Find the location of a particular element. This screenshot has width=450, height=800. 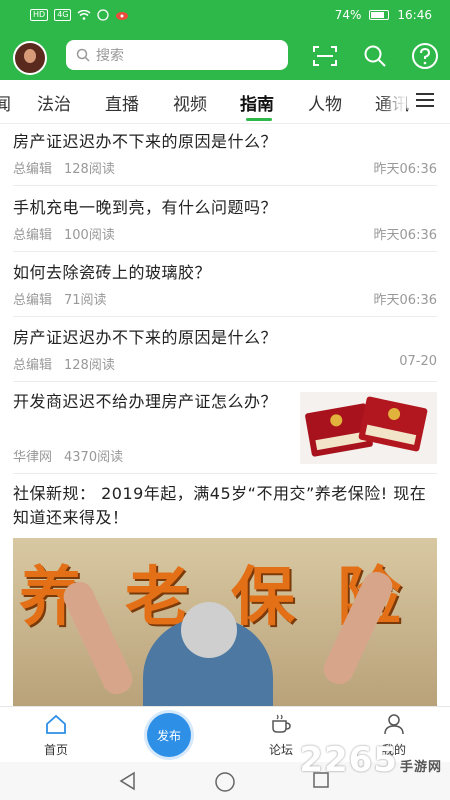

clock: 16:46 is located at coordinates (414, 15).